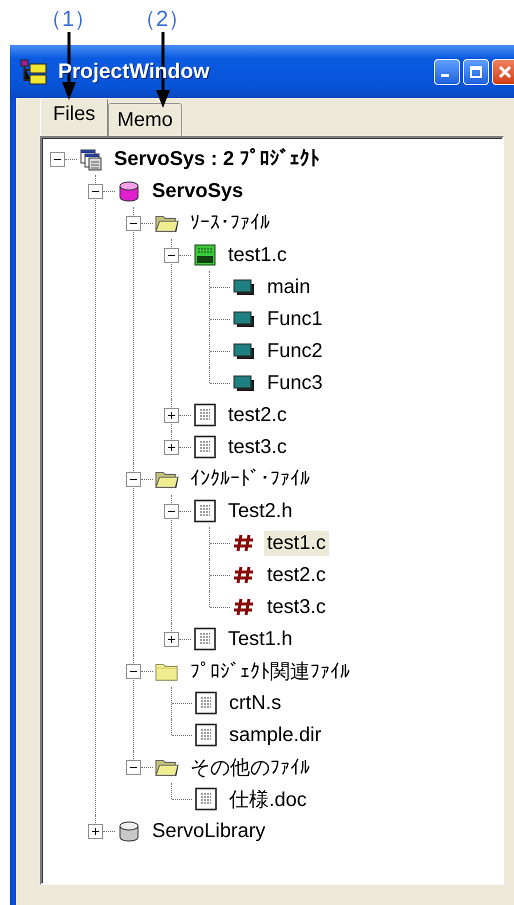 This screenshot has width=514, height=905. What do you see at coordinates (289, 287) in the screenshot?
I see `tree-item-label: main` at bounding box center [289, 287].